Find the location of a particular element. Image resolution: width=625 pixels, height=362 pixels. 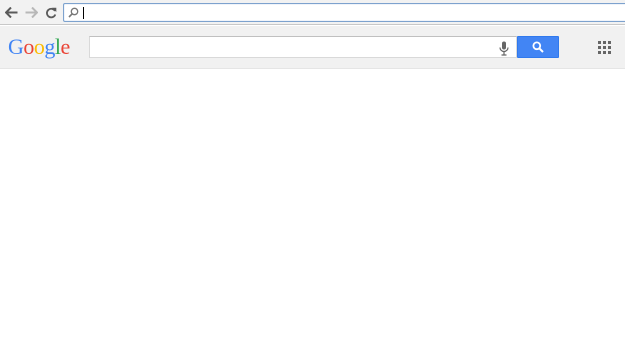

text-caret is located at coordinates (83, 13).